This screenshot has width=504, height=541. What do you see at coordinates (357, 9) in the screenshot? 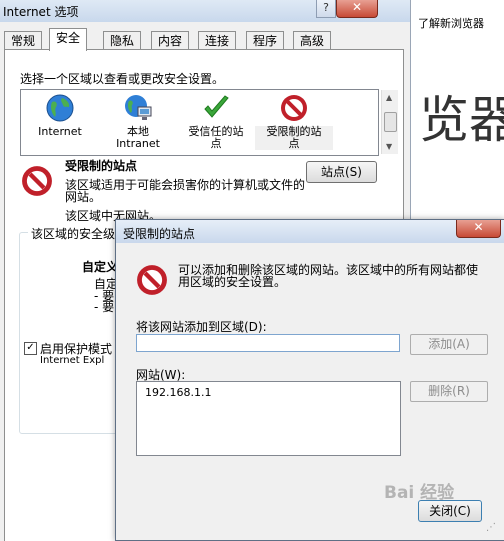
I see `close-window-button: ✕` at bounding box center [357, 9].